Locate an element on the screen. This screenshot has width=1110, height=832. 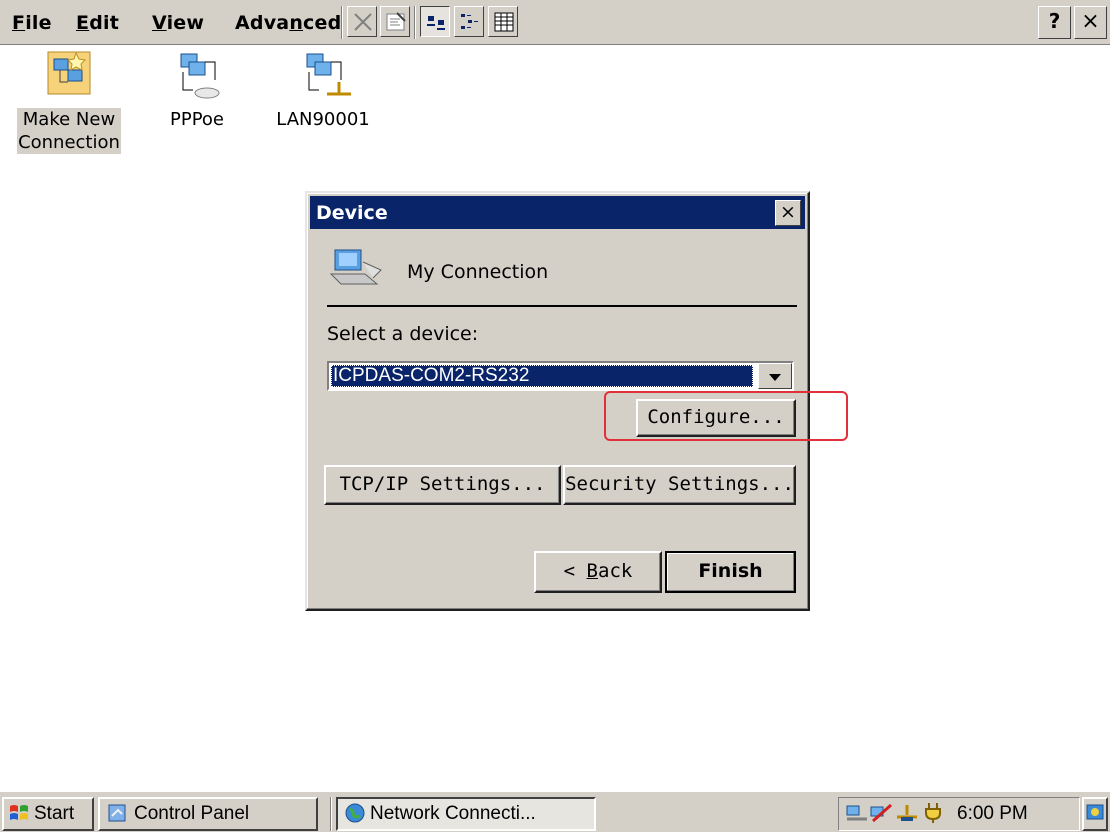
menu-bar: File Edit View Advanced ? × is located at coordinates (555, 22).